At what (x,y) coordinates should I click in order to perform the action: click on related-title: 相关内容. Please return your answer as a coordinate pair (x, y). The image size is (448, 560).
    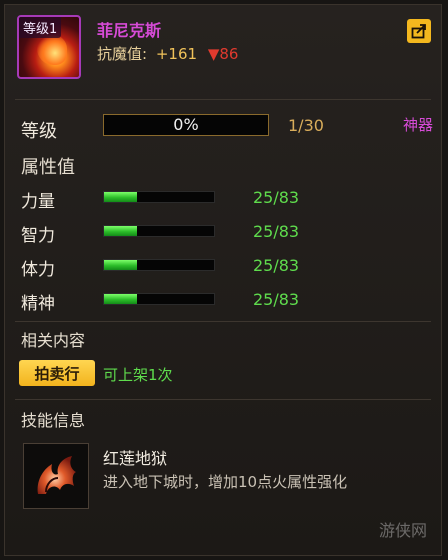
    Looking at the image, I should click on (53, 340).